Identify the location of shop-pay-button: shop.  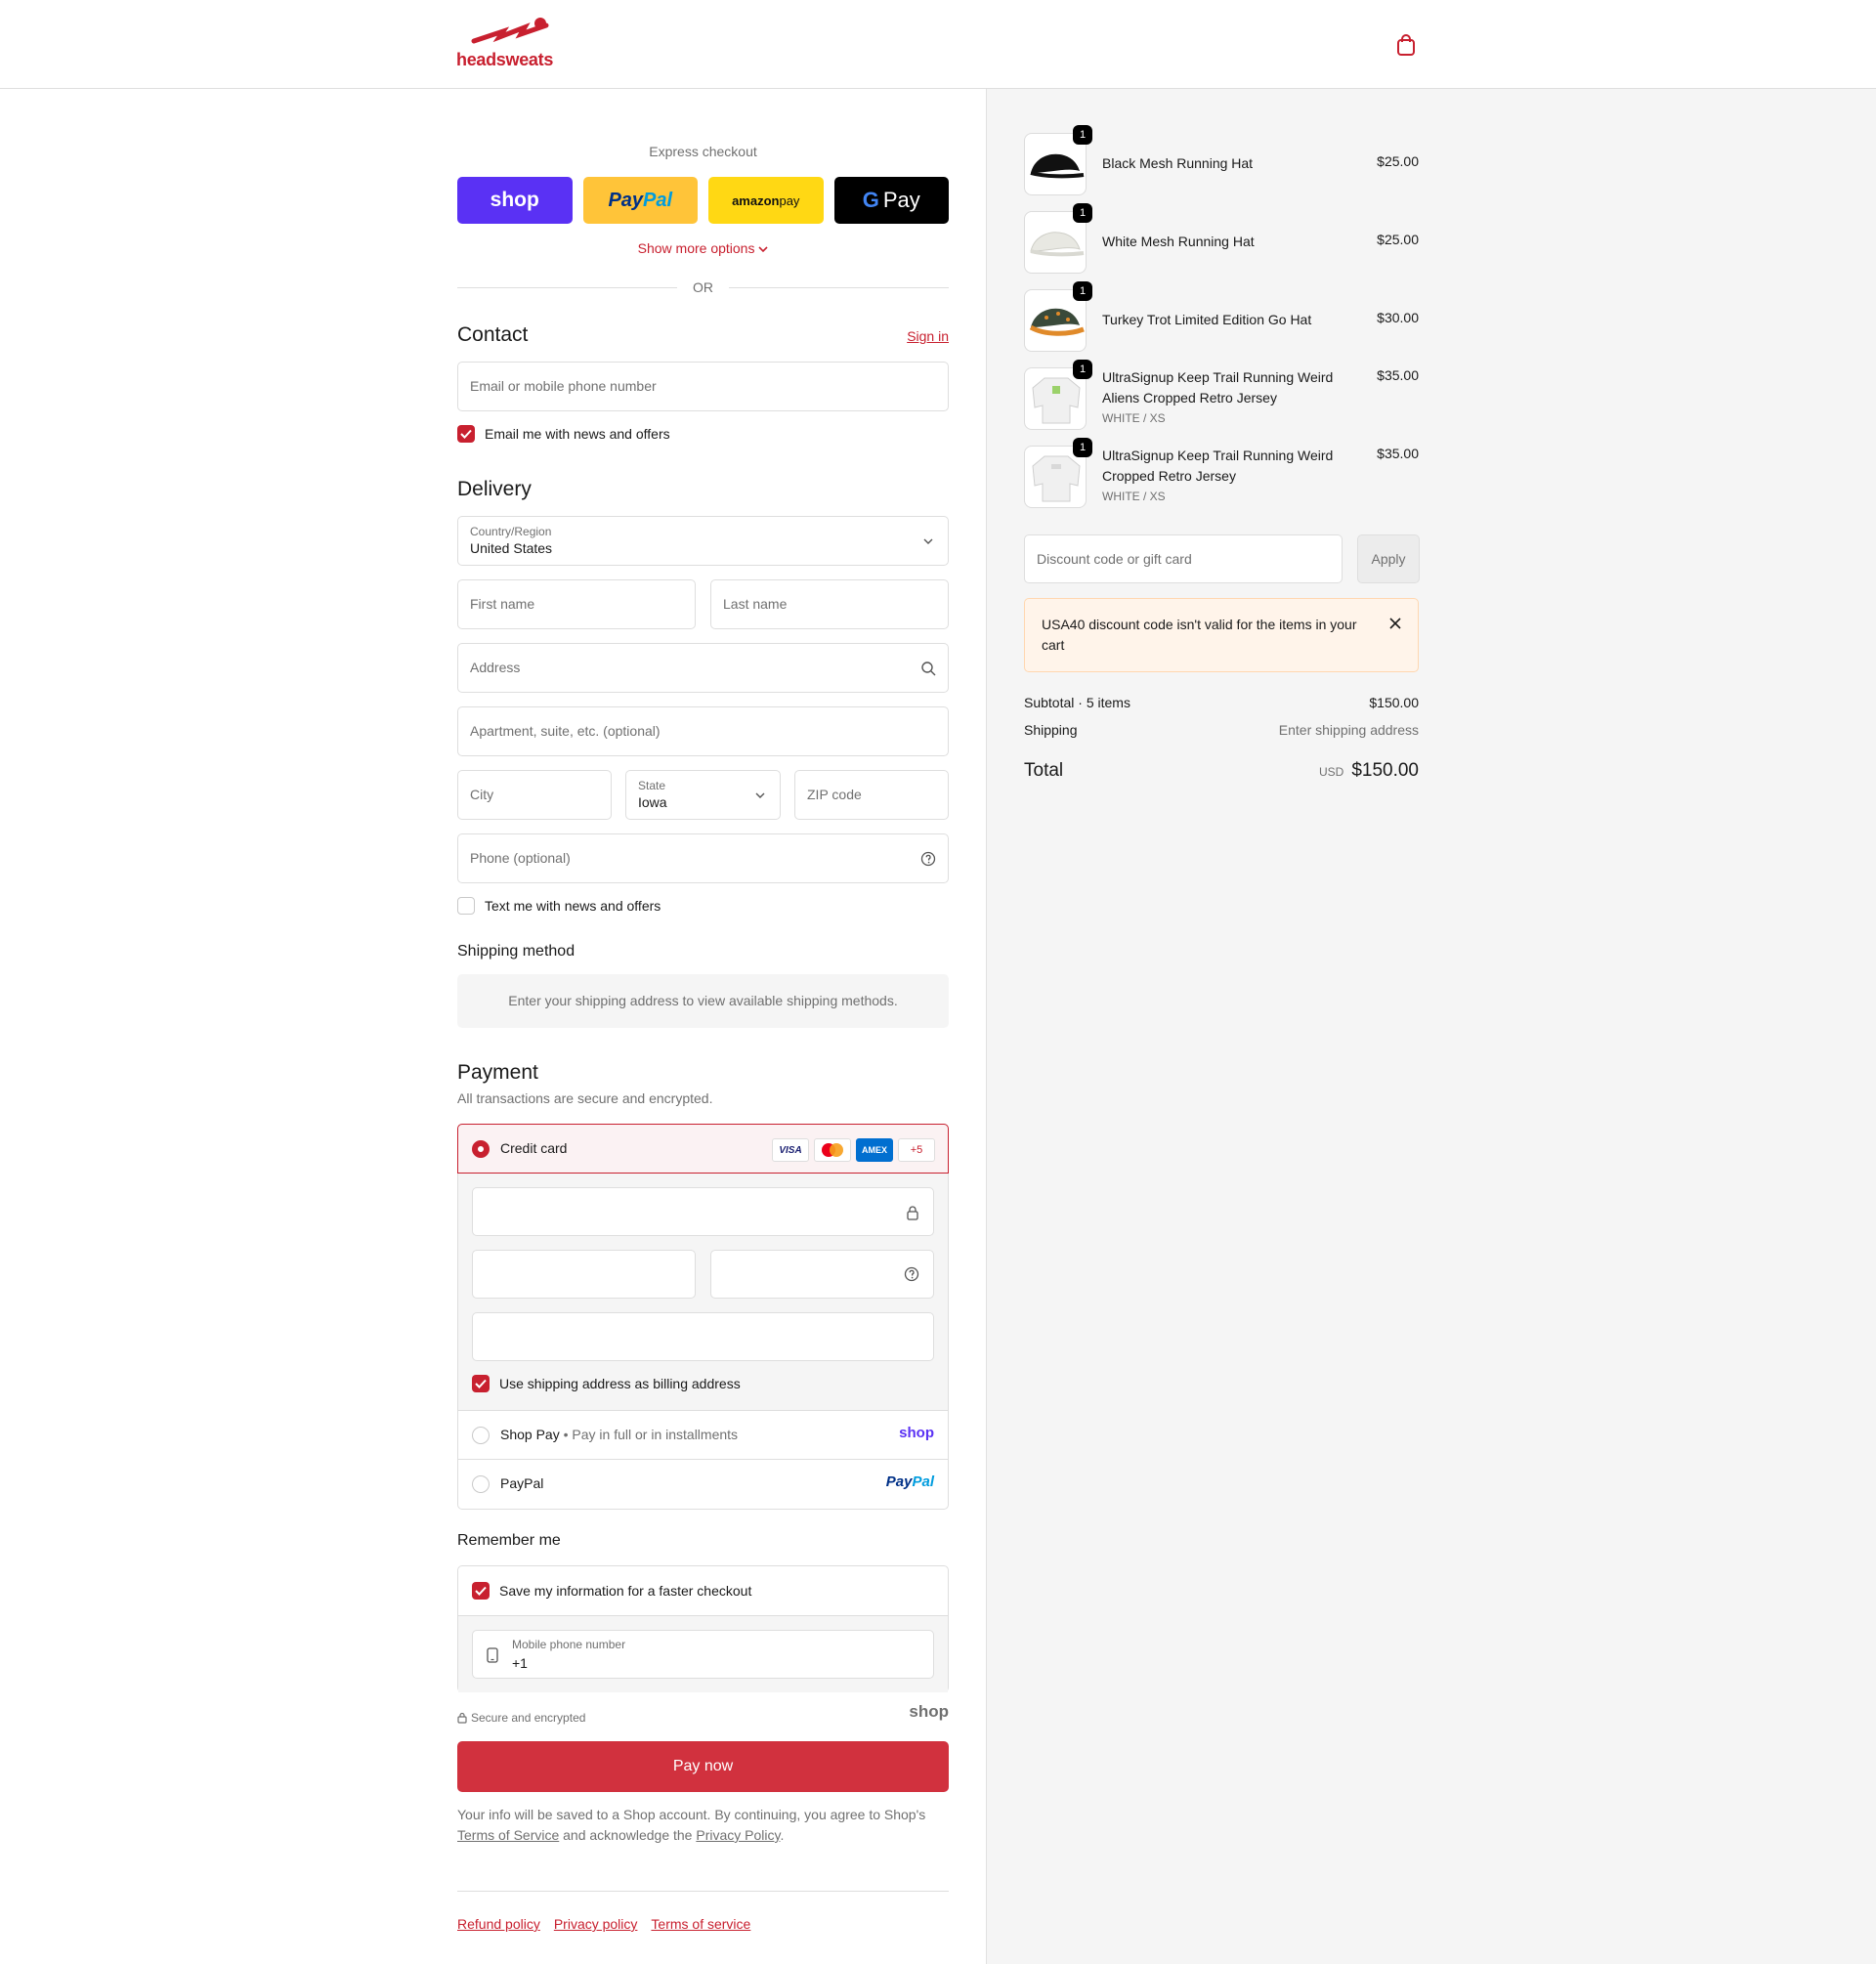
(515, 200).